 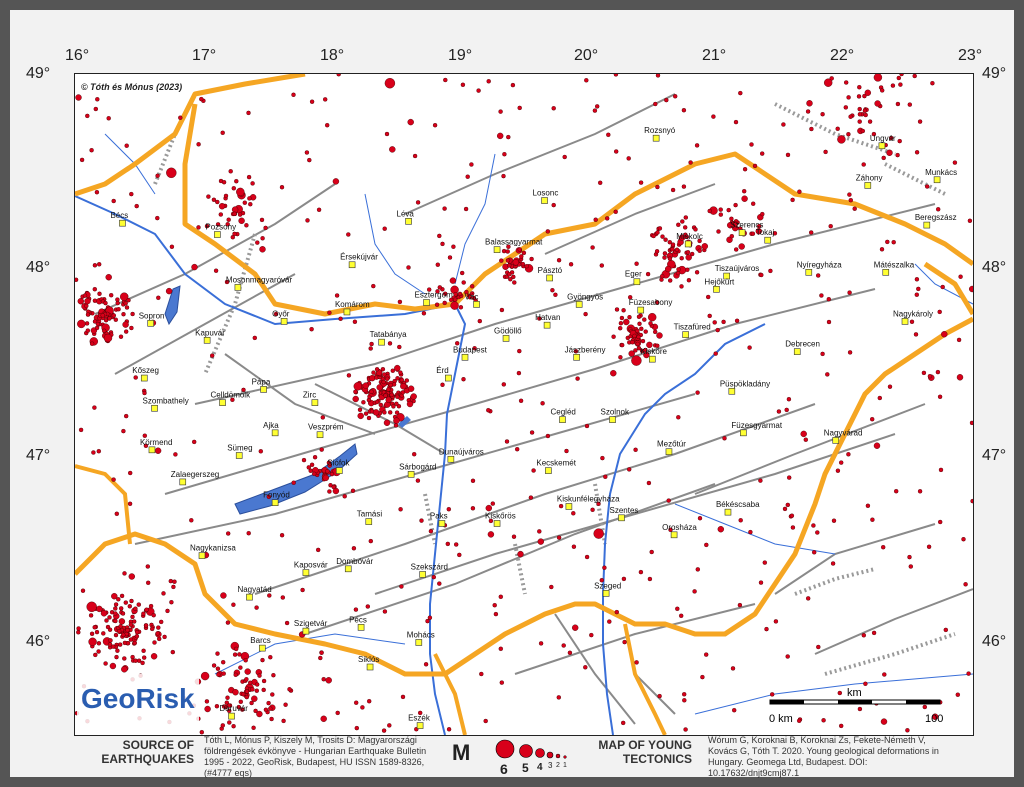 I want to click on lon-tick-23: 23°, so click(x=970, y=55).